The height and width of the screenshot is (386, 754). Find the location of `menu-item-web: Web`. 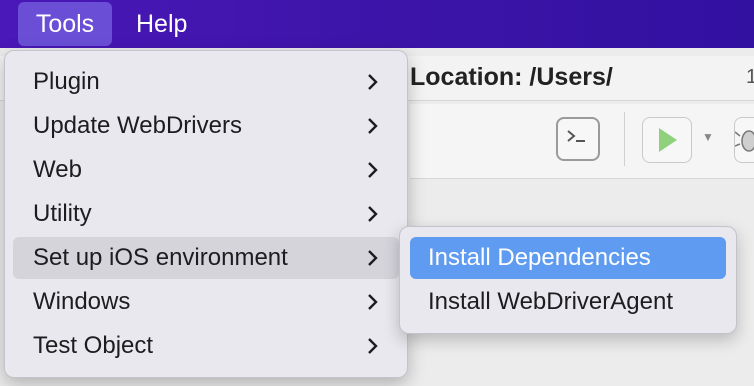

menu-item-web: Web is located at coordinates (206, 170).